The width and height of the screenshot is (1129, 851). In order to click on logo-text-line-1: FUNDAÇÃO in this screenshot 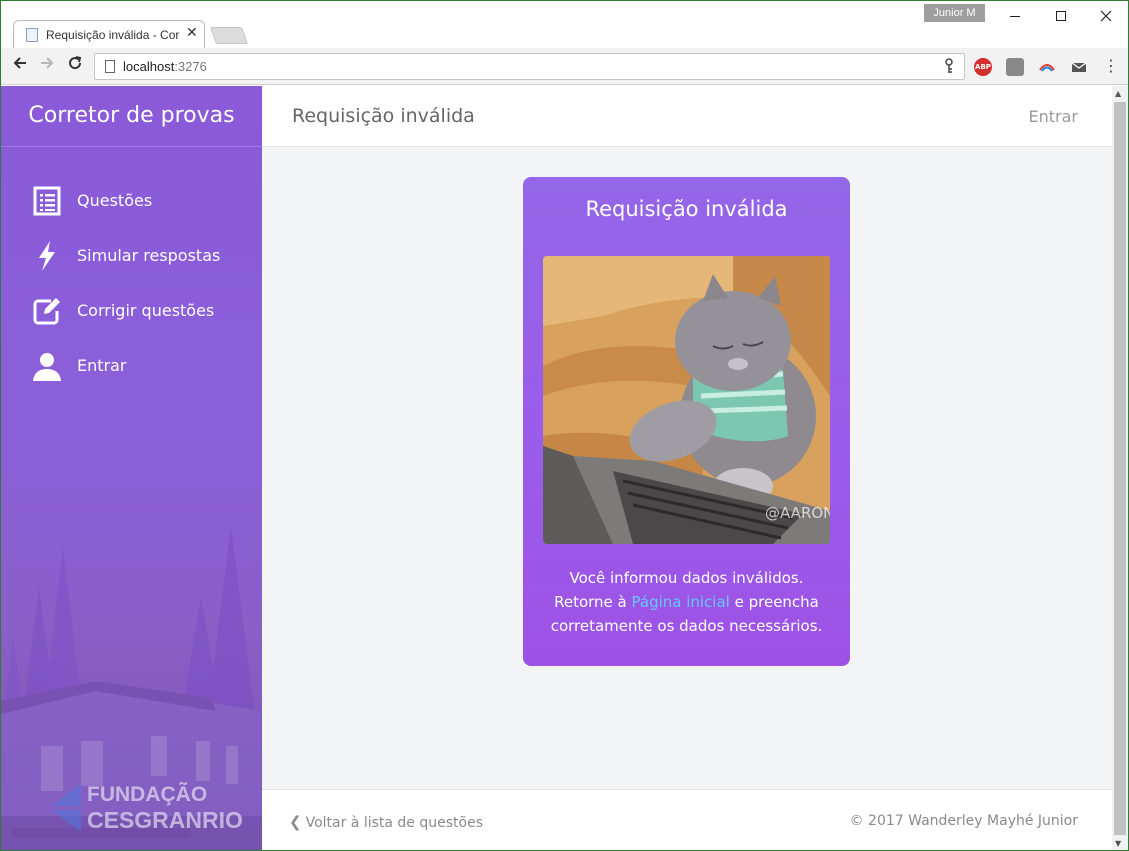, I will do `click(147, 794)`.